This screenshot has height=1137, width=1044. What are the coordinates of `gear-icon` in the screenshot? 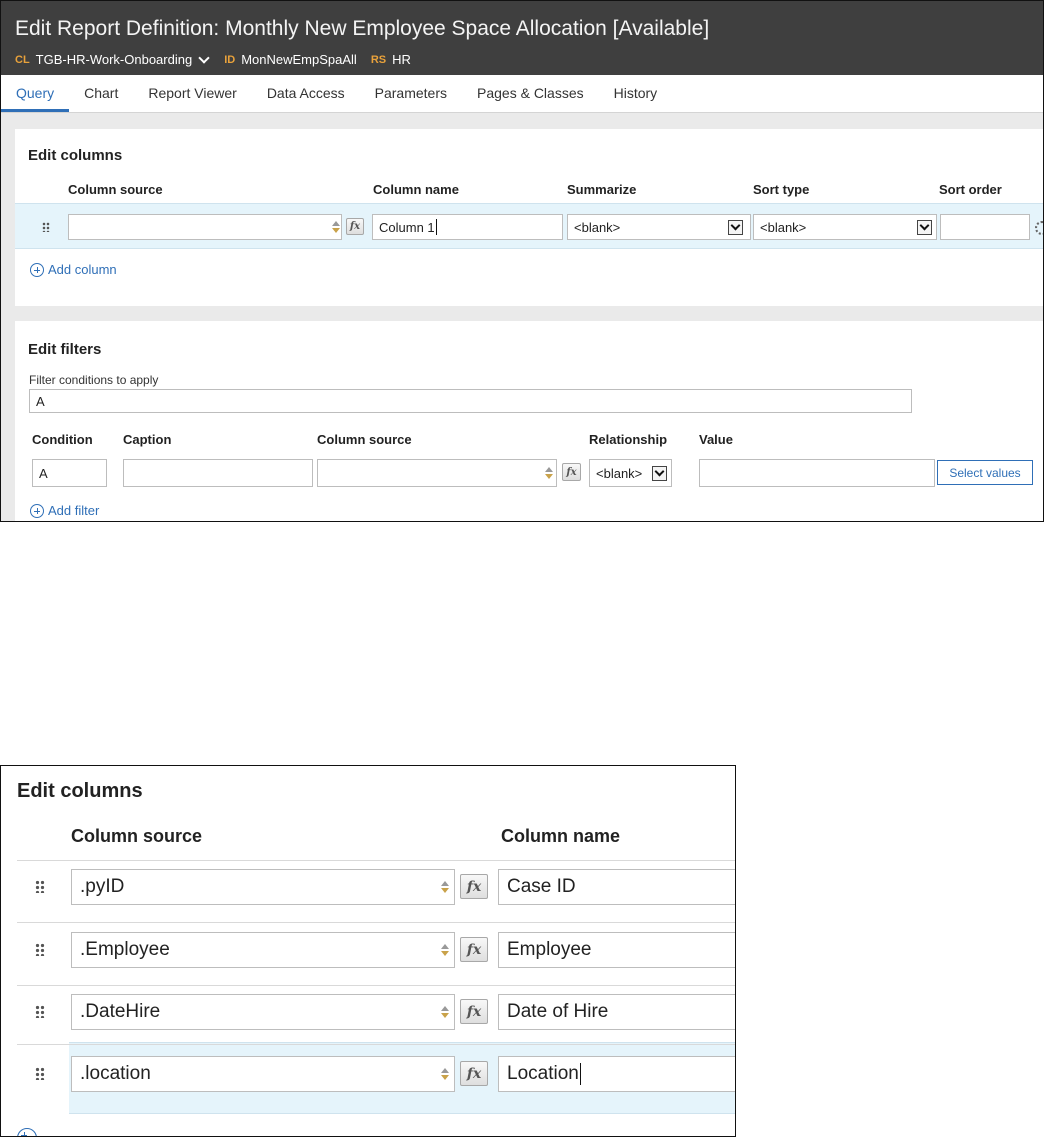 It's located at (1039, 228).